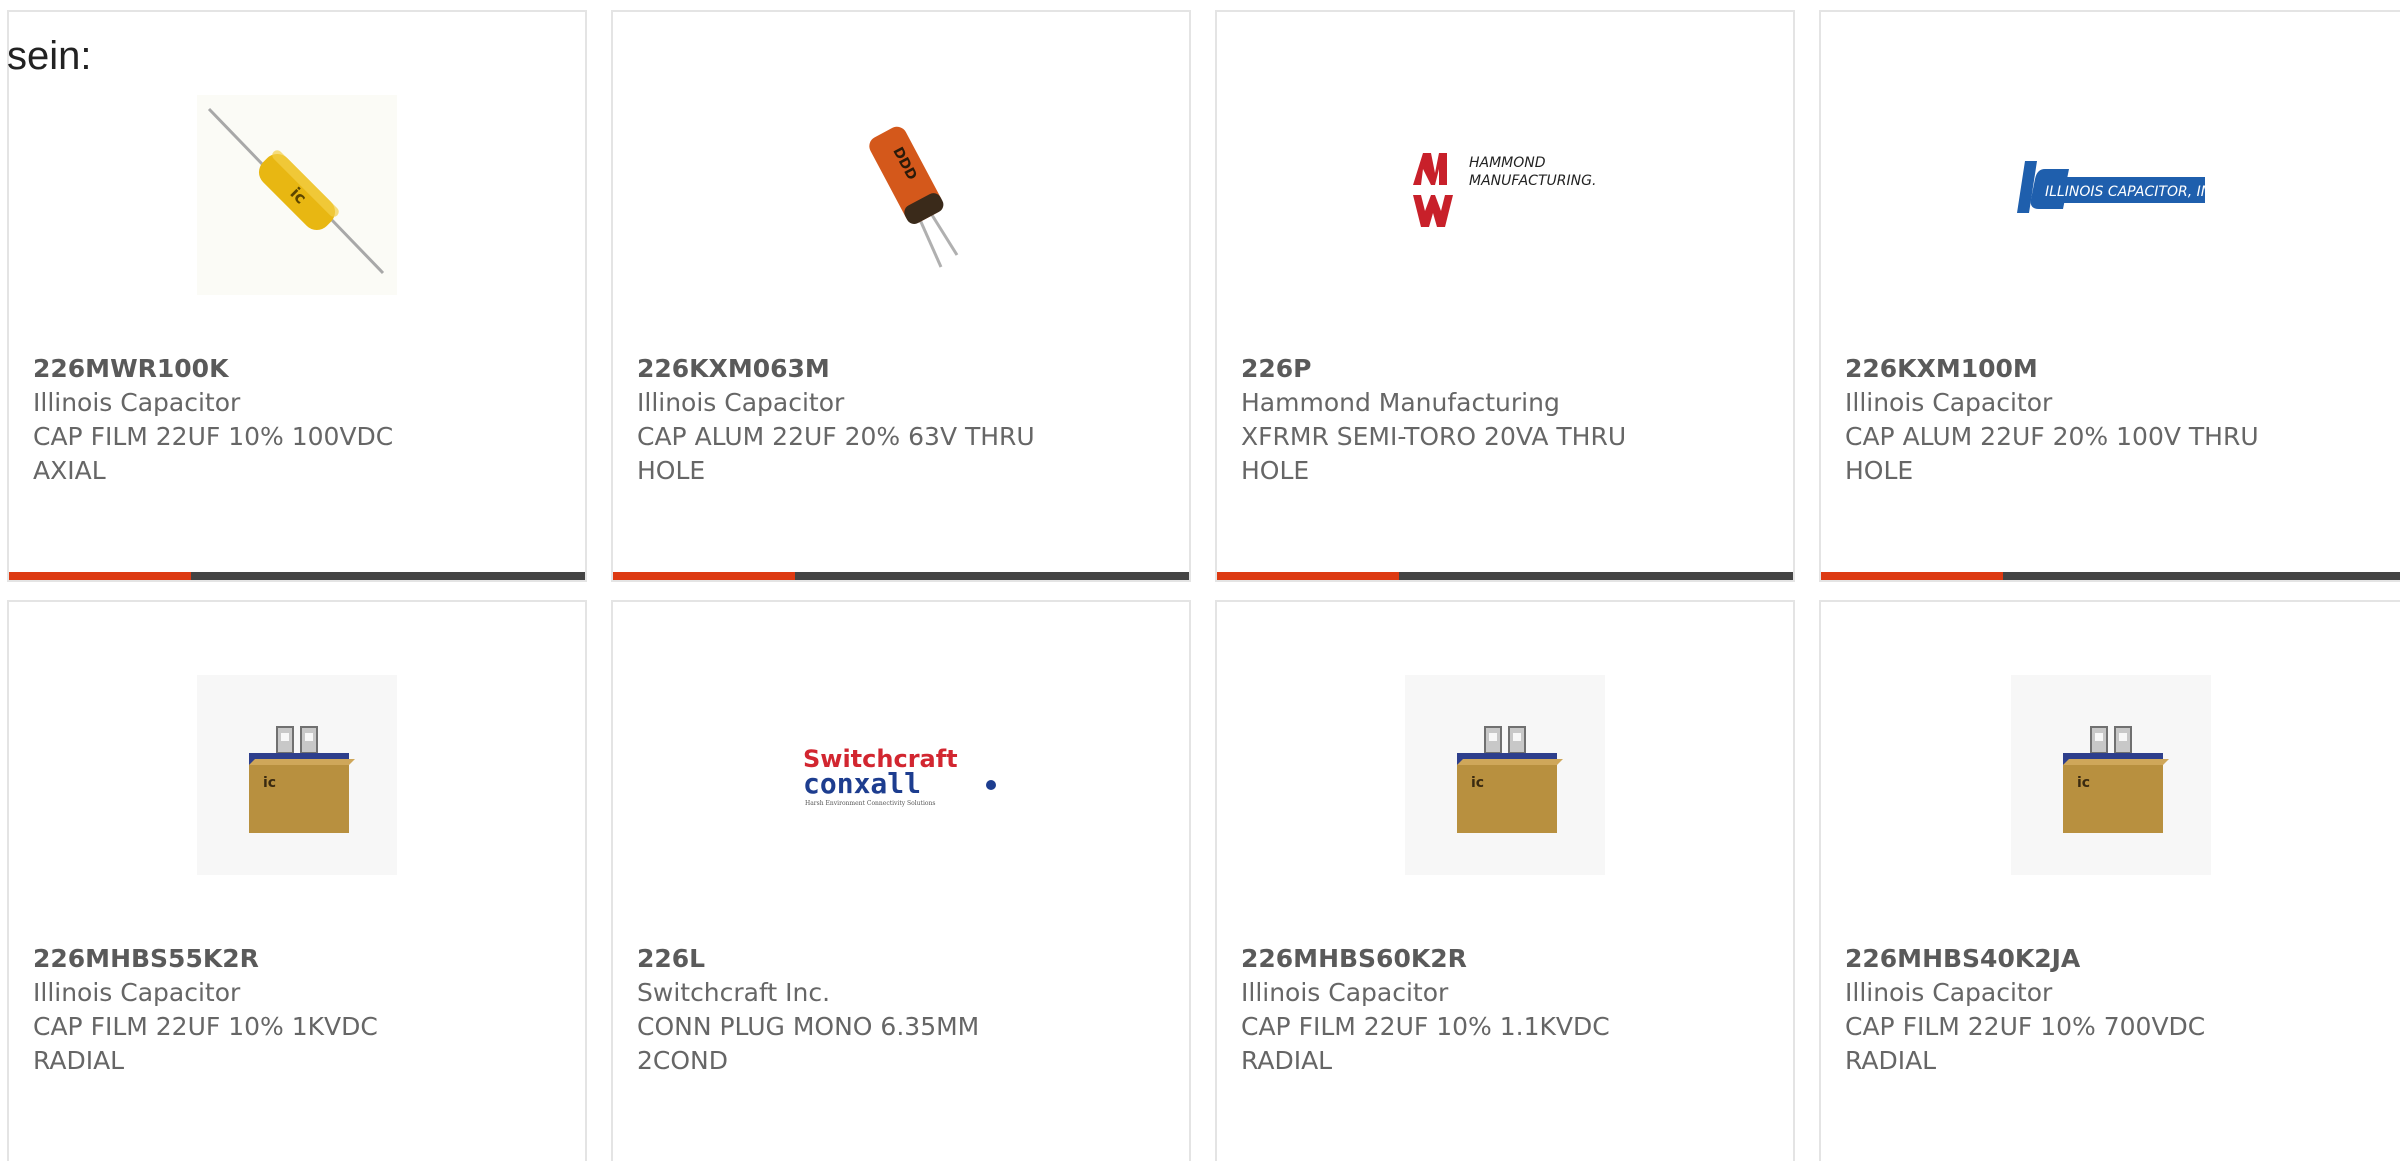  Describe the element at coordinates (808, 1026) in the screenshot. I see `product-description: CONN PLUG MONO 6.35MM` at that location.